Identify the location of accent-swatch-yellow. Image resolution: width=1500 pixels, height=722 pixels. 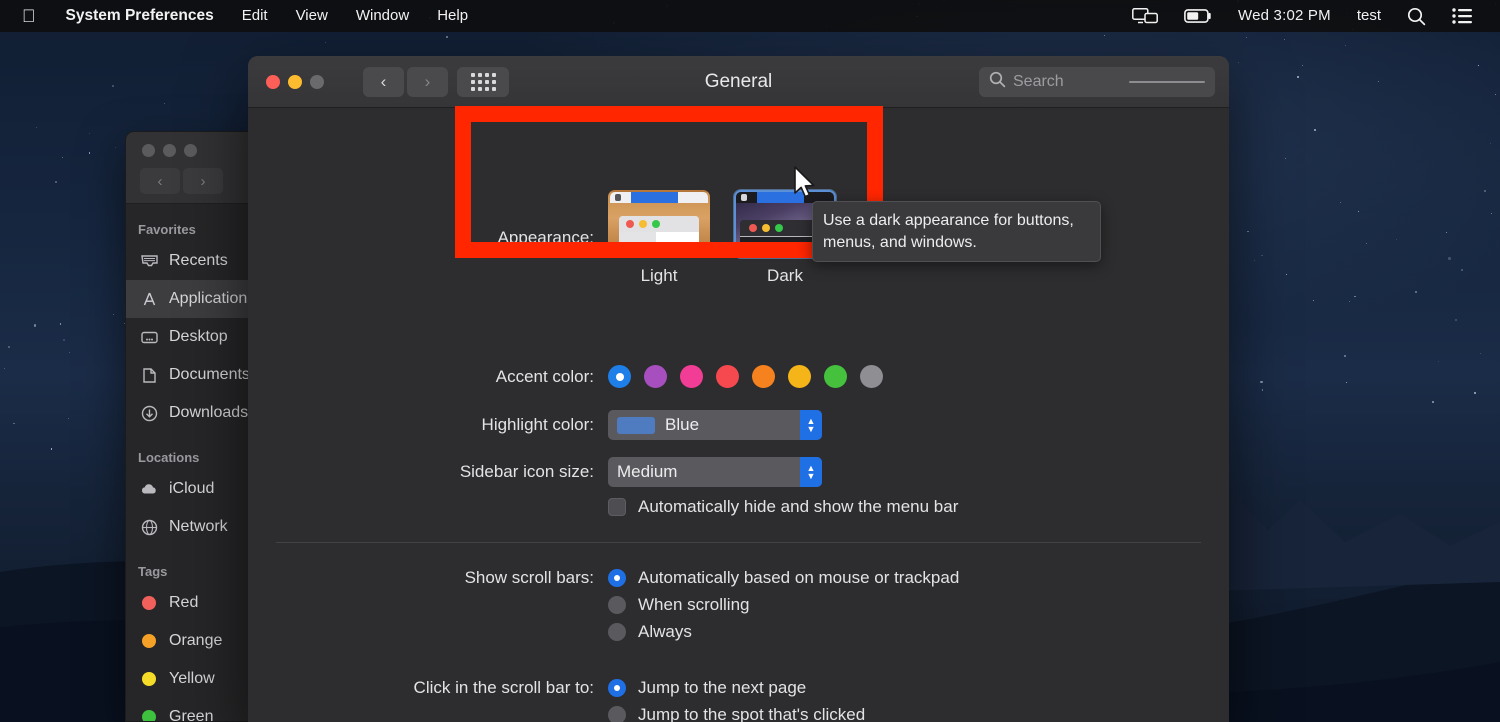
(799, 376).